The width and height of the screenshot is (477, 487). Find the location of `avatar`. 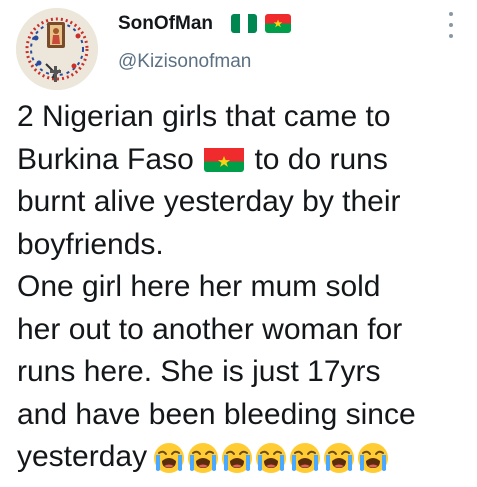

avatar is located at coordinates (57, 49).